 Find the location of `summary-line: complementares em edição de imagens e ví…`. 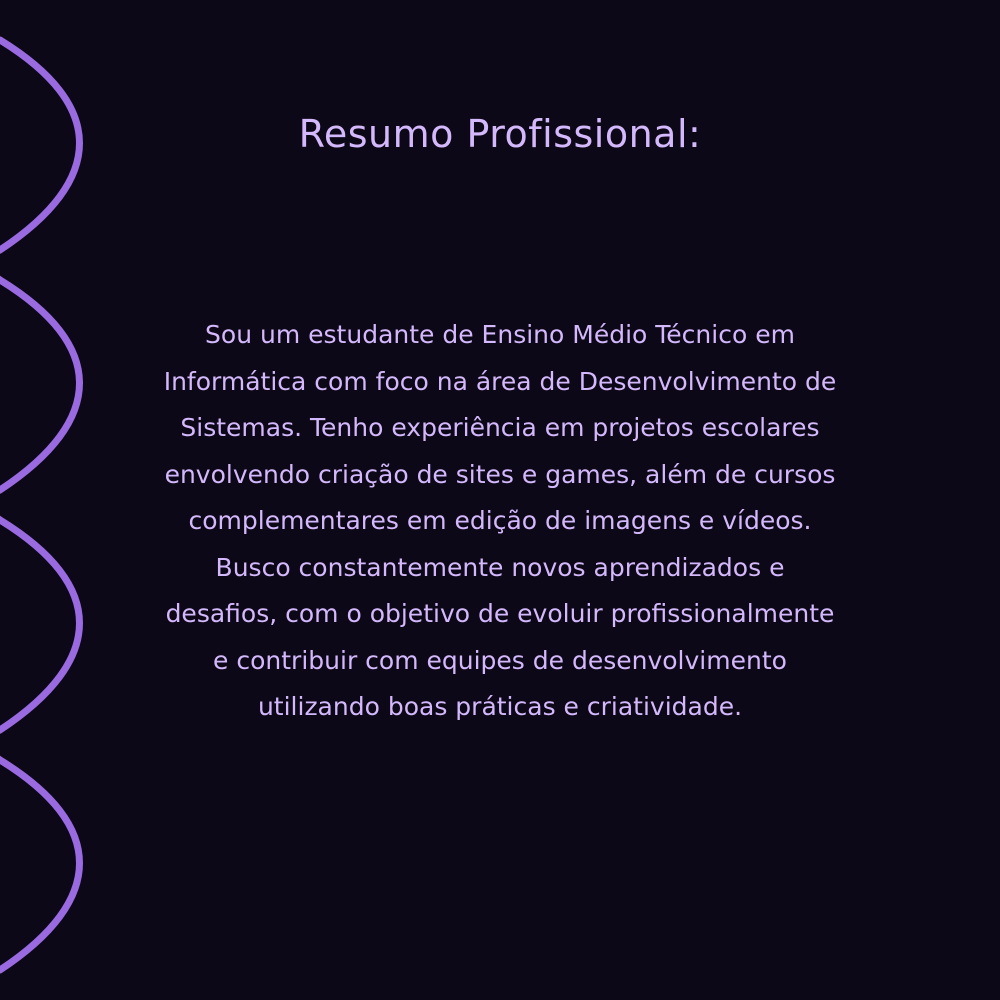

summary-line: complementares em edição de imagens e ví… is located at coordinates (500, 520).